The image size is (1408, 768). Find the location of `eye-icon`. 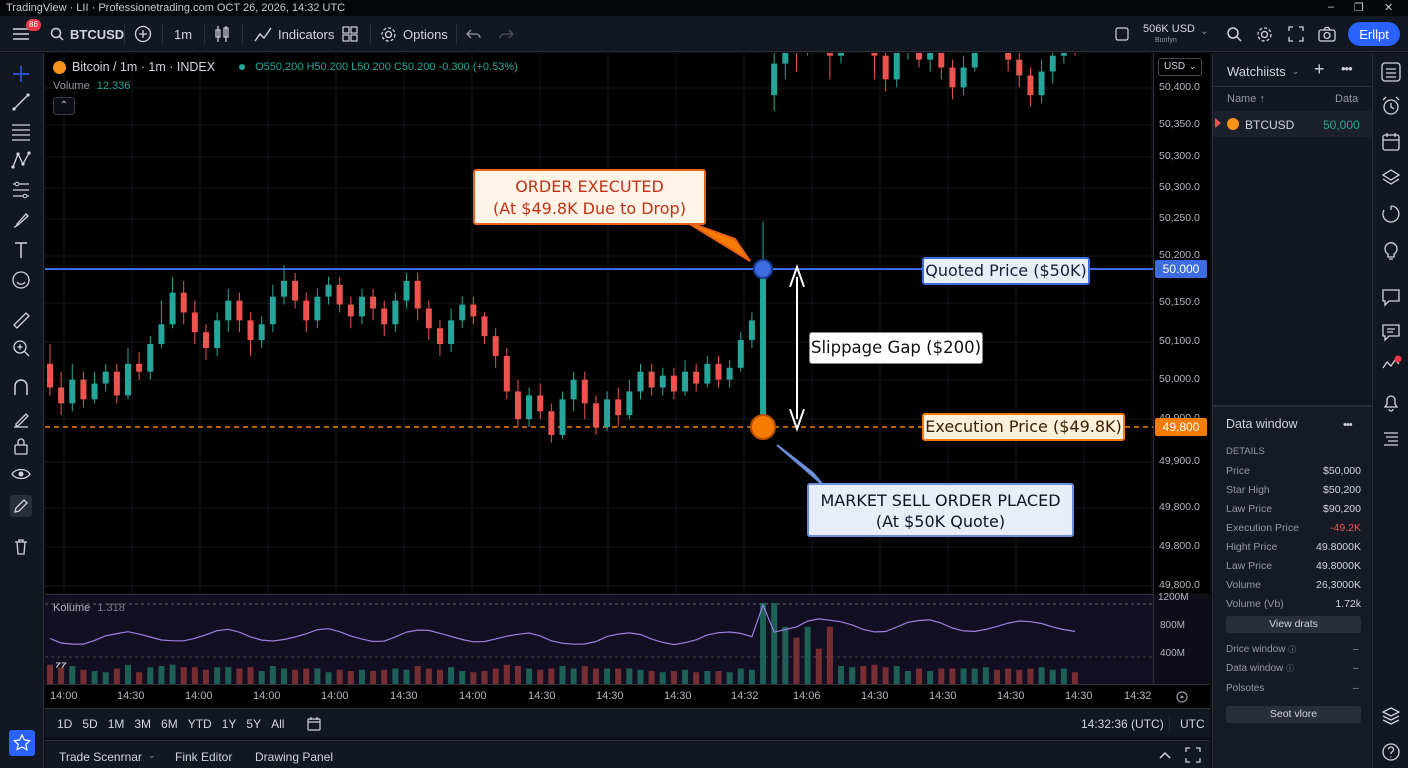

eye-icon is located at coordinates (21, 474).